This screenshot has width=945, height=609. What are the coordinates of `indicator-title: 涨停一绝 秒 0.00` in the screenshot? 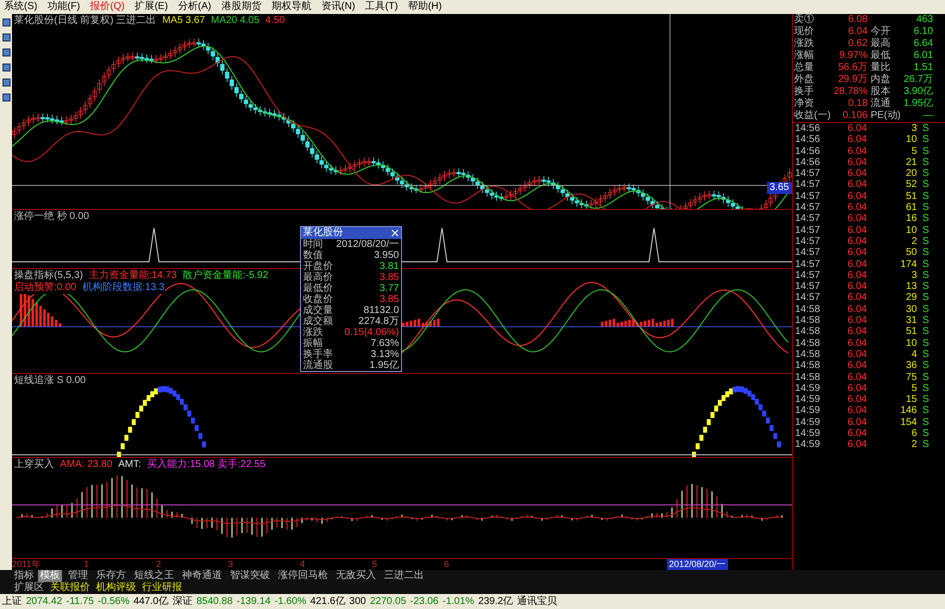 It's located at (52, 217).